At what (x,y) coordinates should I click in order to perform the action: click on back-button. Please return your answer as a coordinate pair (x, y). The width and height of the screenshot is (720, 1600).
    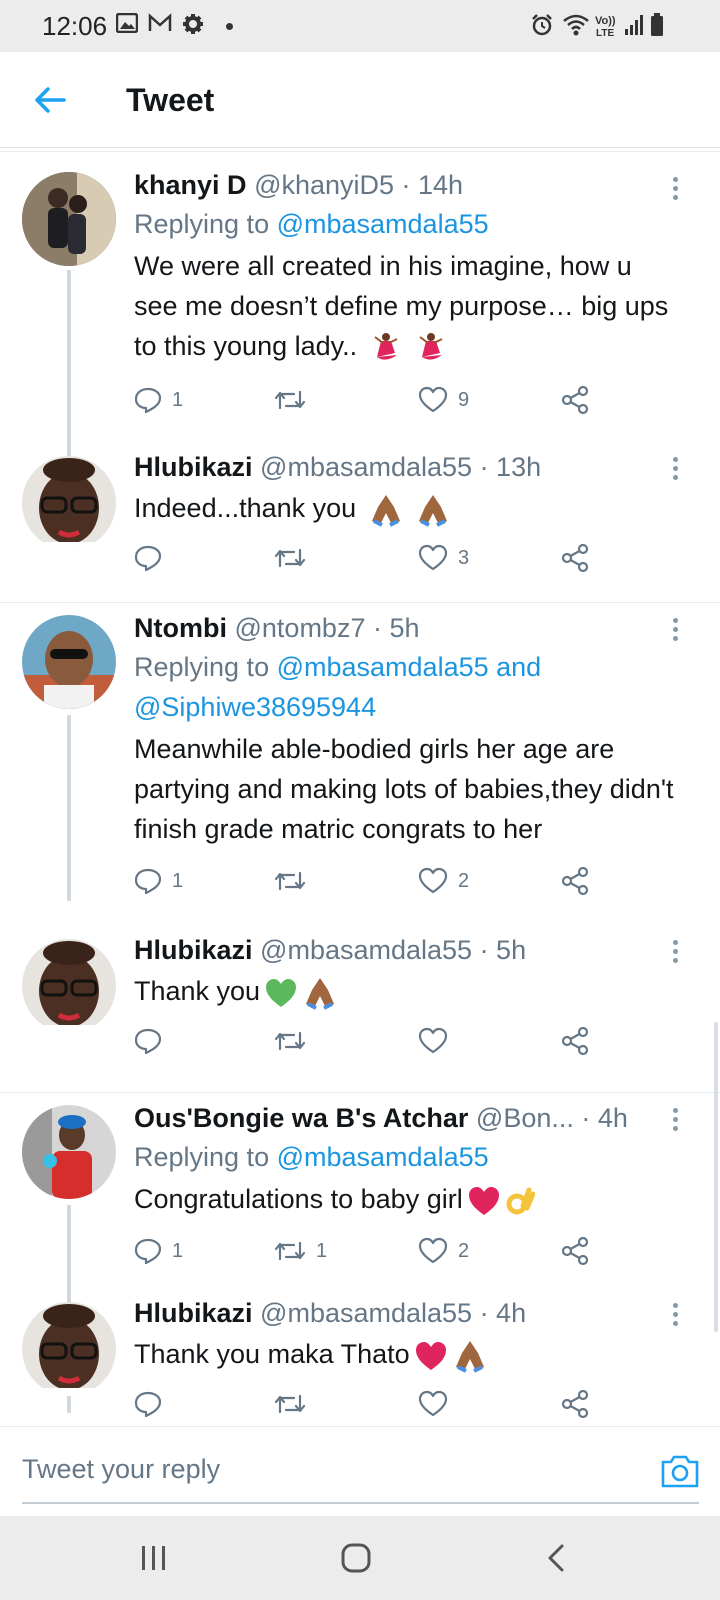
    Looking at the image, I should click on (50, 100).